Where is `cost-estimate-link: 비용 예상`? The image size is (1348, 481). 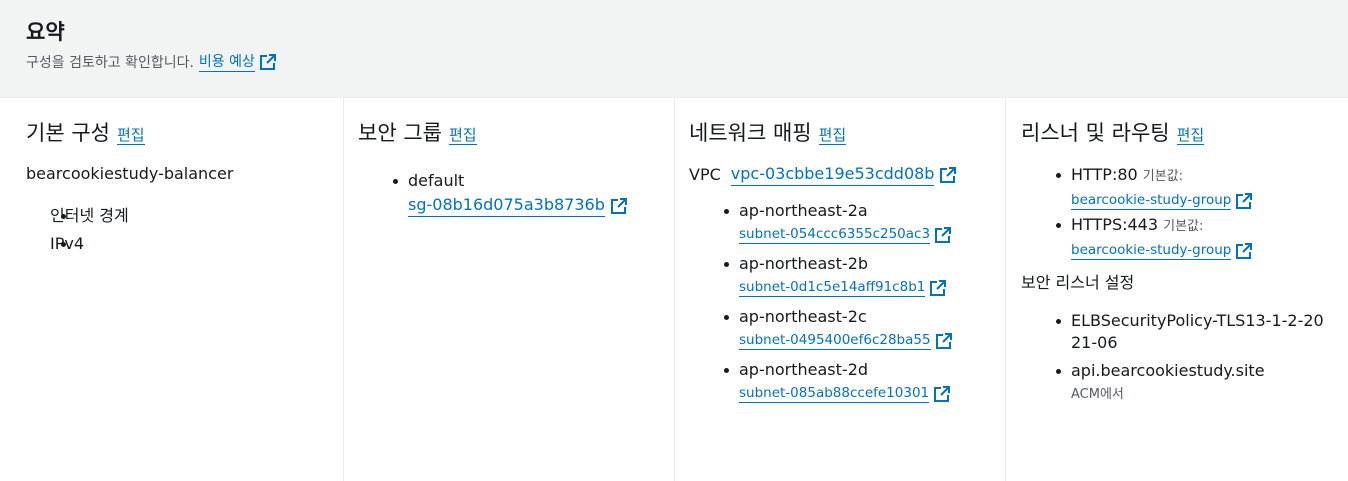 cost-estimate-link: 비용 예상 is located at coordinates (226, 62).